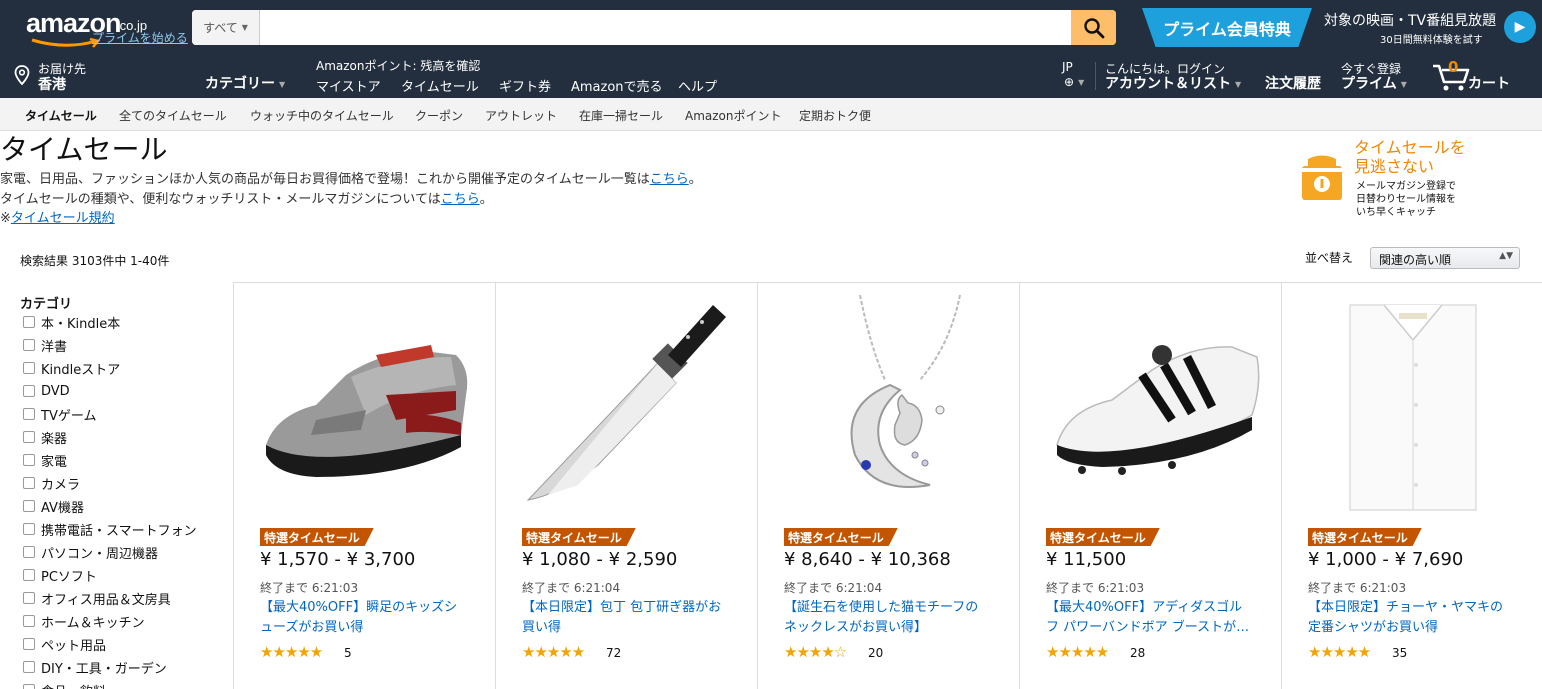  Describe the element at coordinates (613, 653) in the screenshot. I see `review-count: 72` at that location.